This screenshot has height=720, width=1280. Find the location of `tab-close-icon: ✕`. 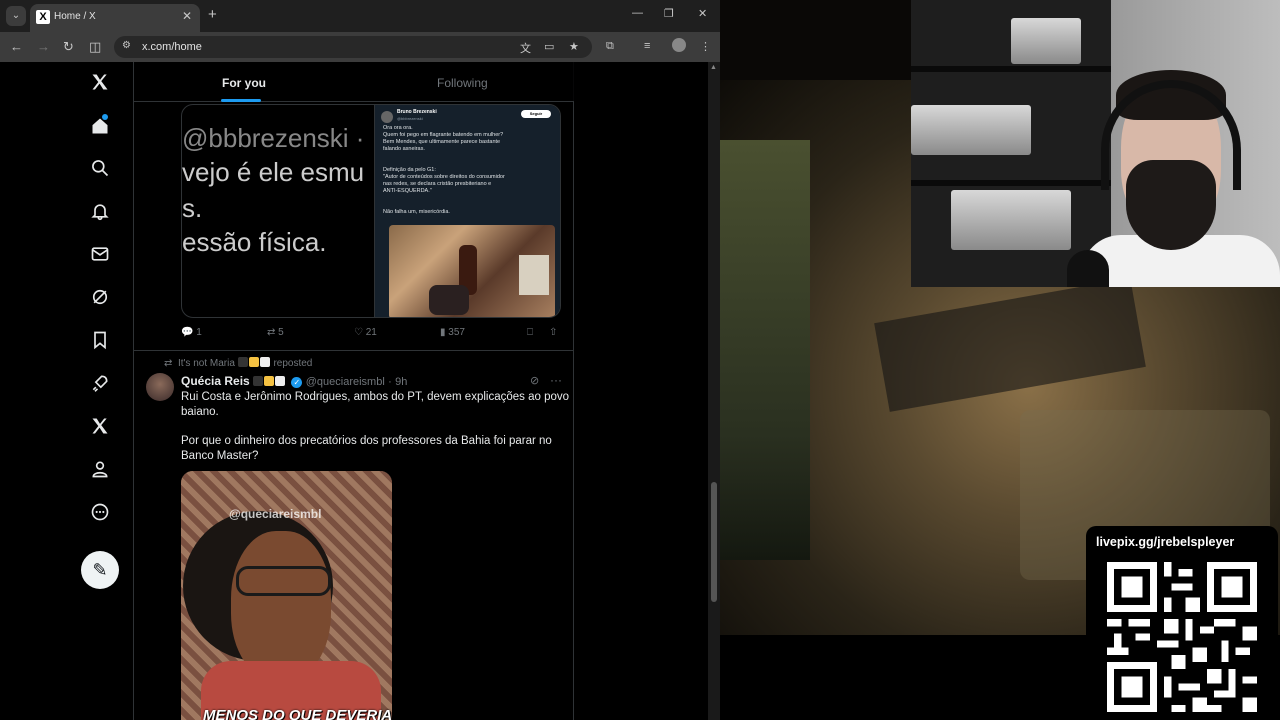

tab-close-icon: ✕ is located at coordinates (187, 16).